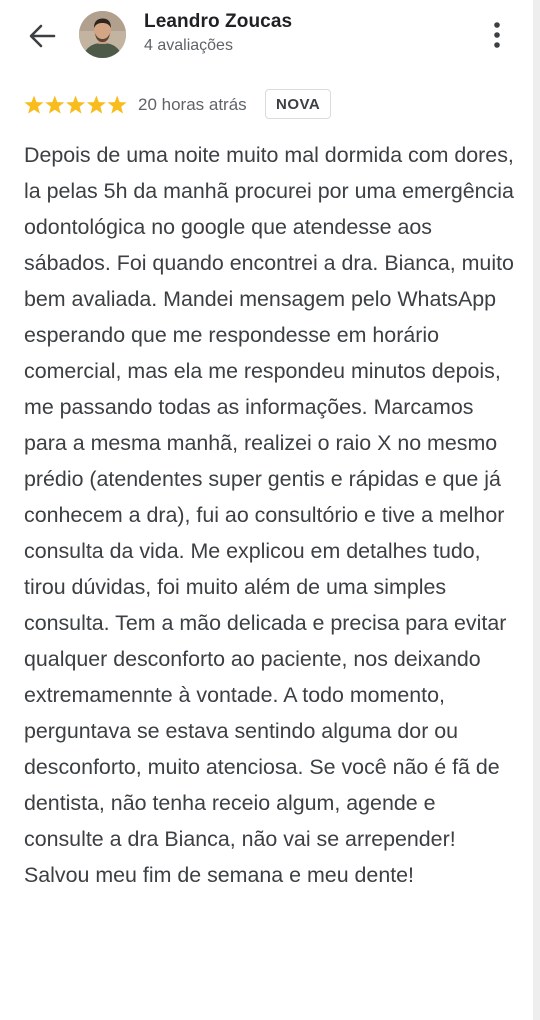 Image resolution: width=540 pixels, height=1020 pixels. I want to click on back-button, so click(42, 36).